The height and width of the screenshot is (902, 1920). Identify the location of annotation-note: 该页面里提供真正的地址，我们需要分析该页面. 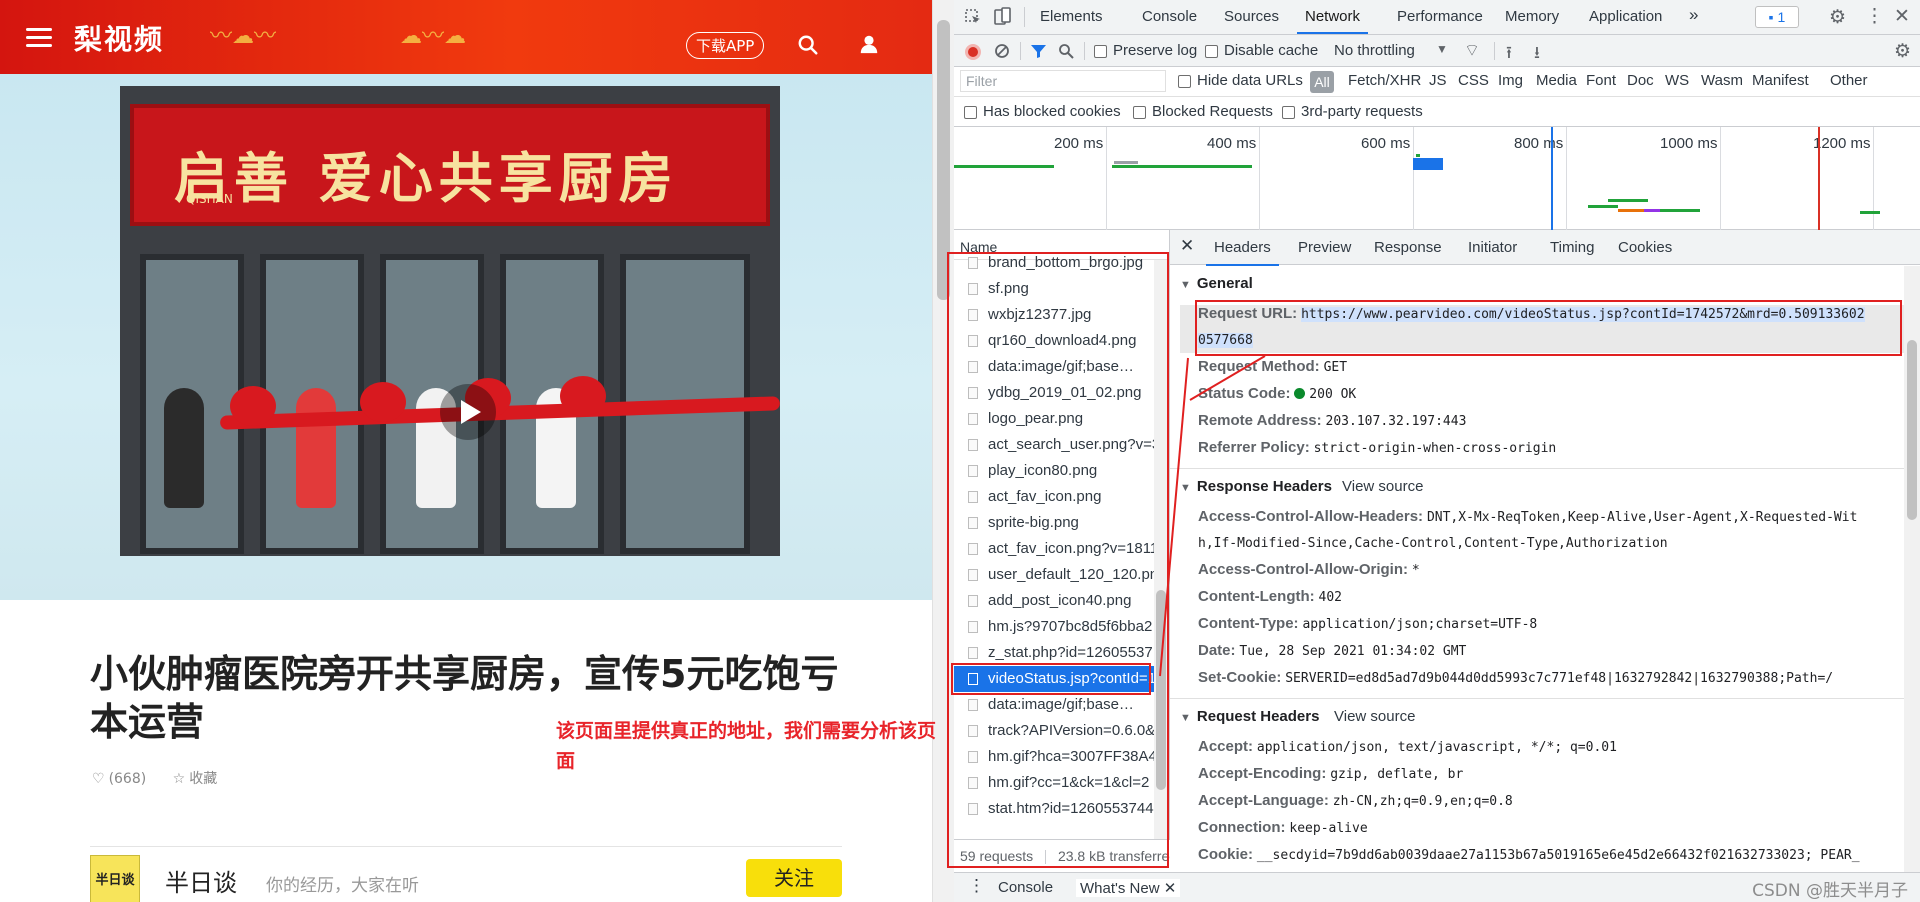
(746, 746).